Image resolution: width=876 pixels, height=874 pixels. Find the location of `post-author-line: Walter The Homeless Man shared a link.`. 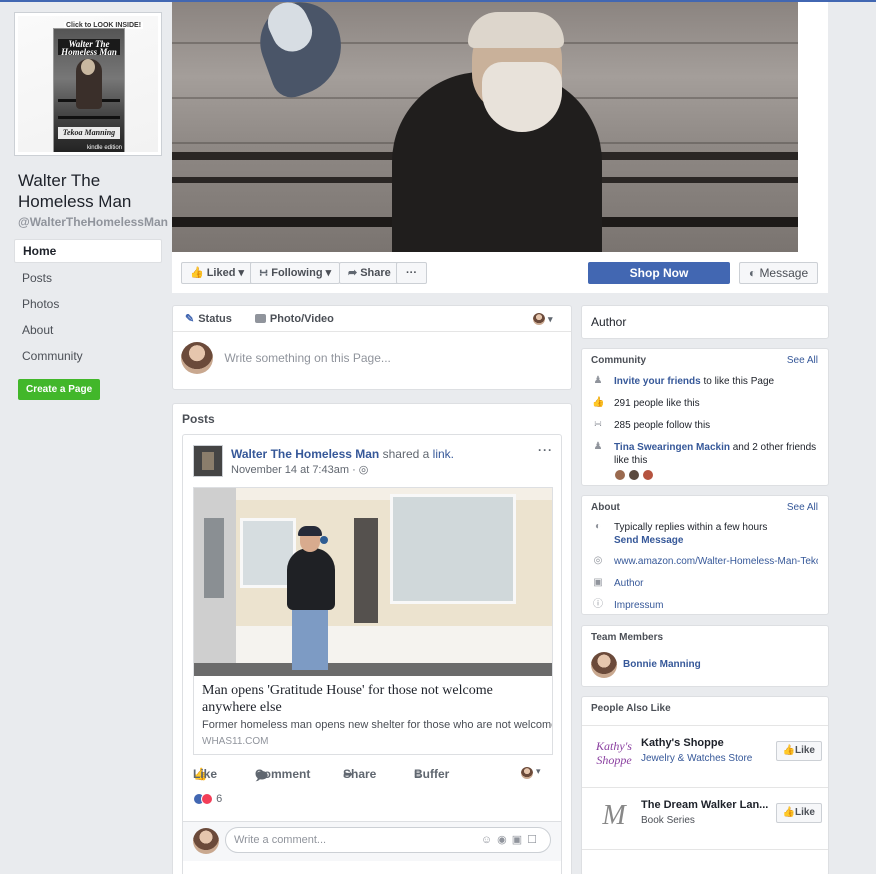

post-author-line: Walter The Homeless Man shared a link. is located at coordinates (342, 454).